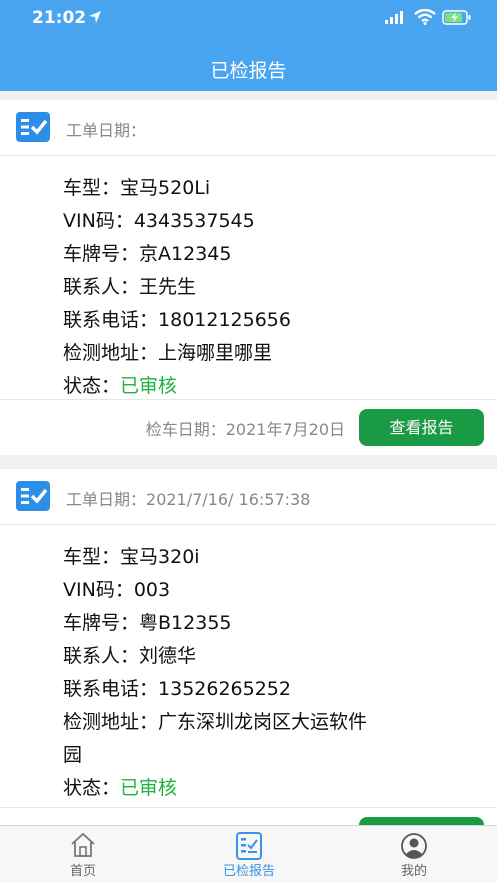 The width and height of the screenshot is (497, 883). I want to click on vin-row: VIN码：4343537545, so click(159, 221).